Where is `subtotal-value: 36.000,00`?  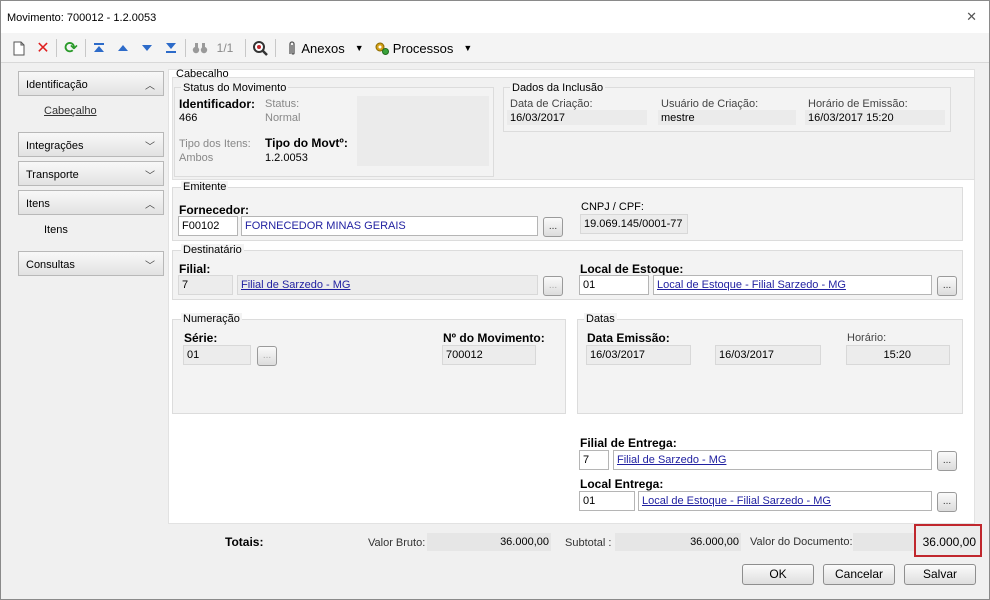 subtotal-value: 36.000,00 is located at coordinates (714, 542).